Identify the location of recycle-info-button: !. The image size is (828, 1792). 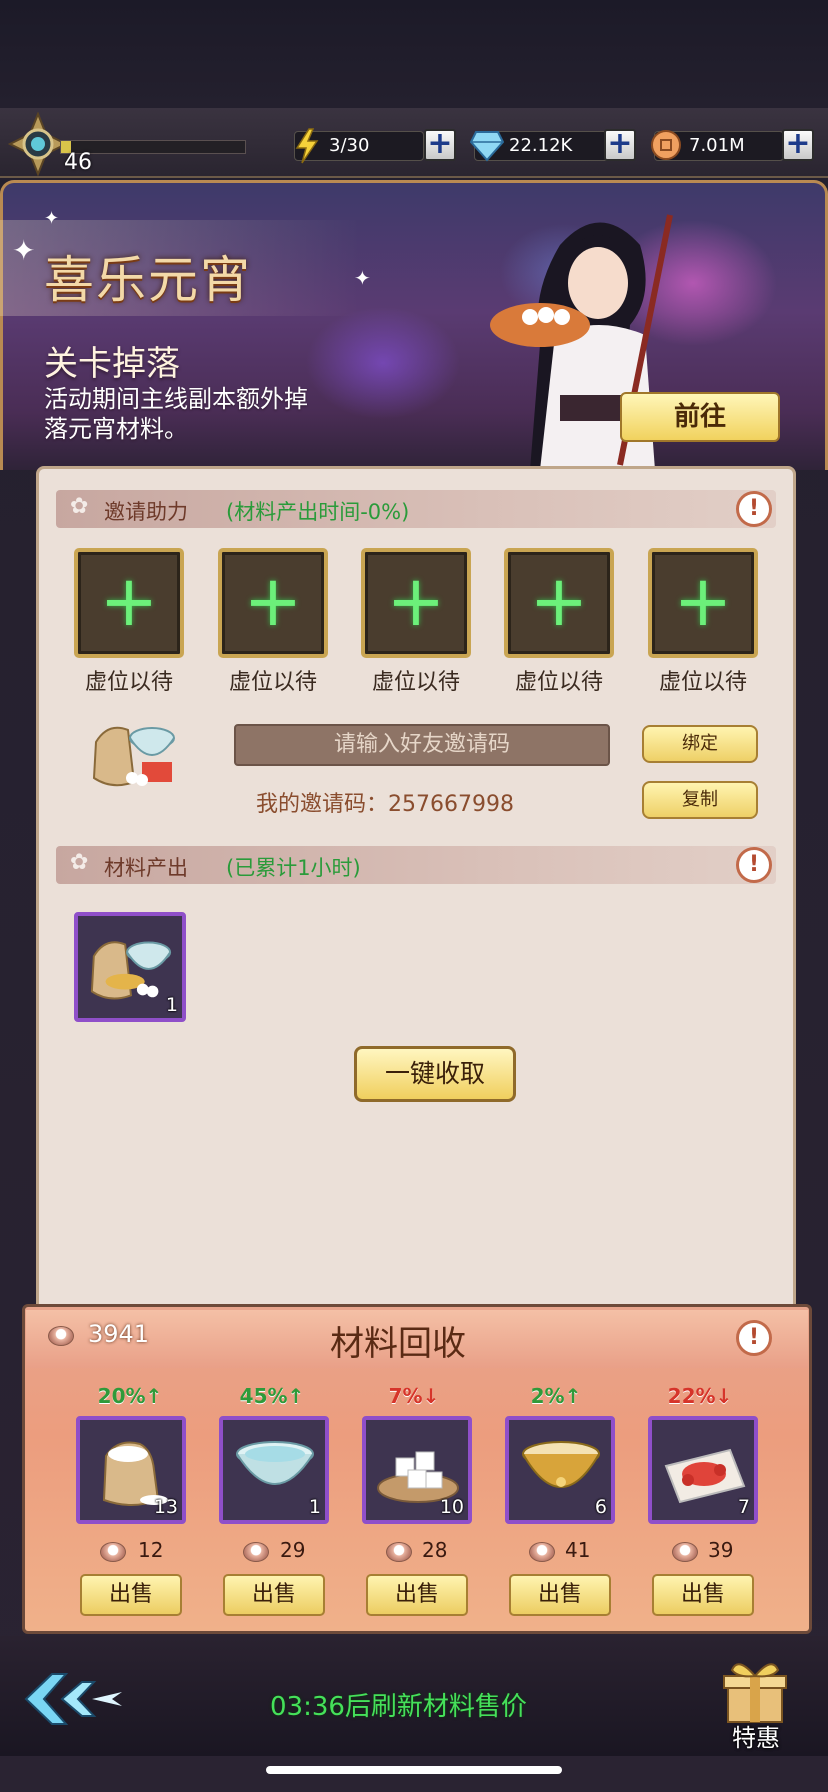
(754, 1338).